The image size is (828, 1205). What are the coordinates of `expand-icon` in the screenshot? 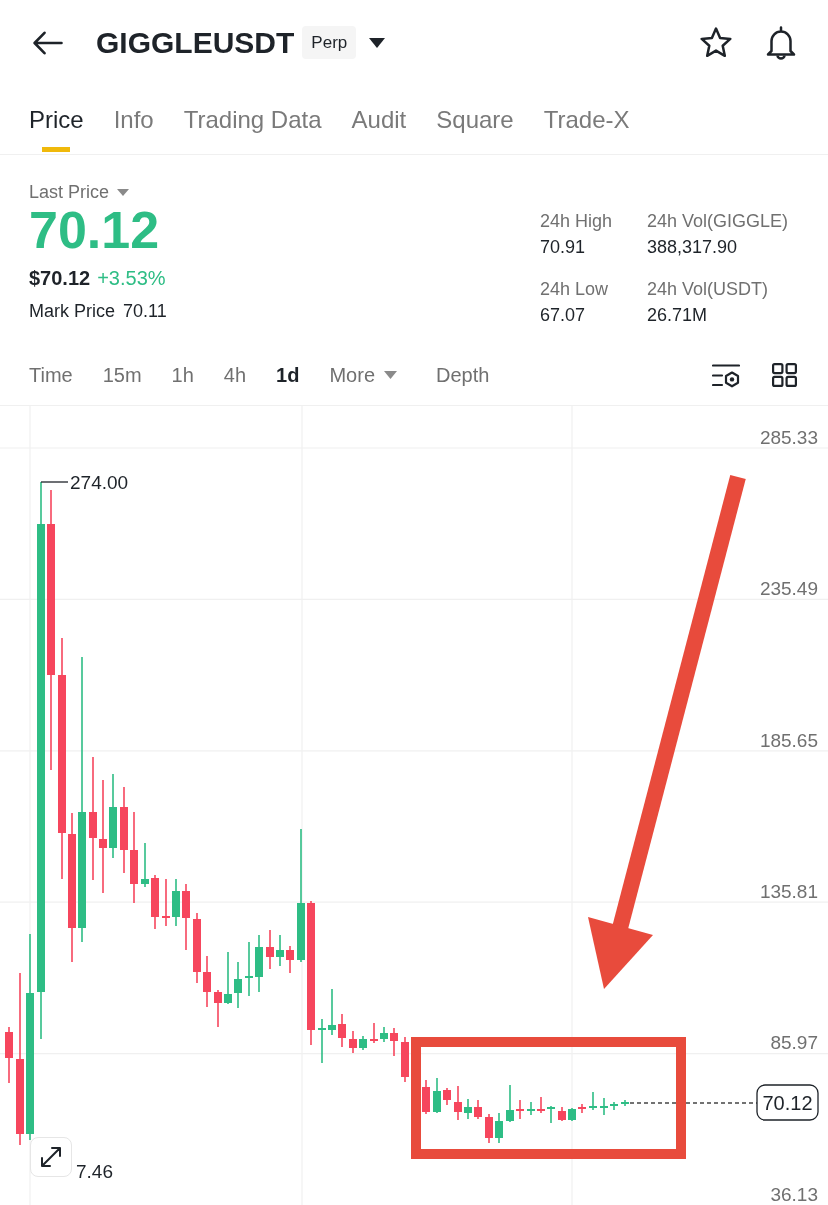 It's located at (51, 1157).